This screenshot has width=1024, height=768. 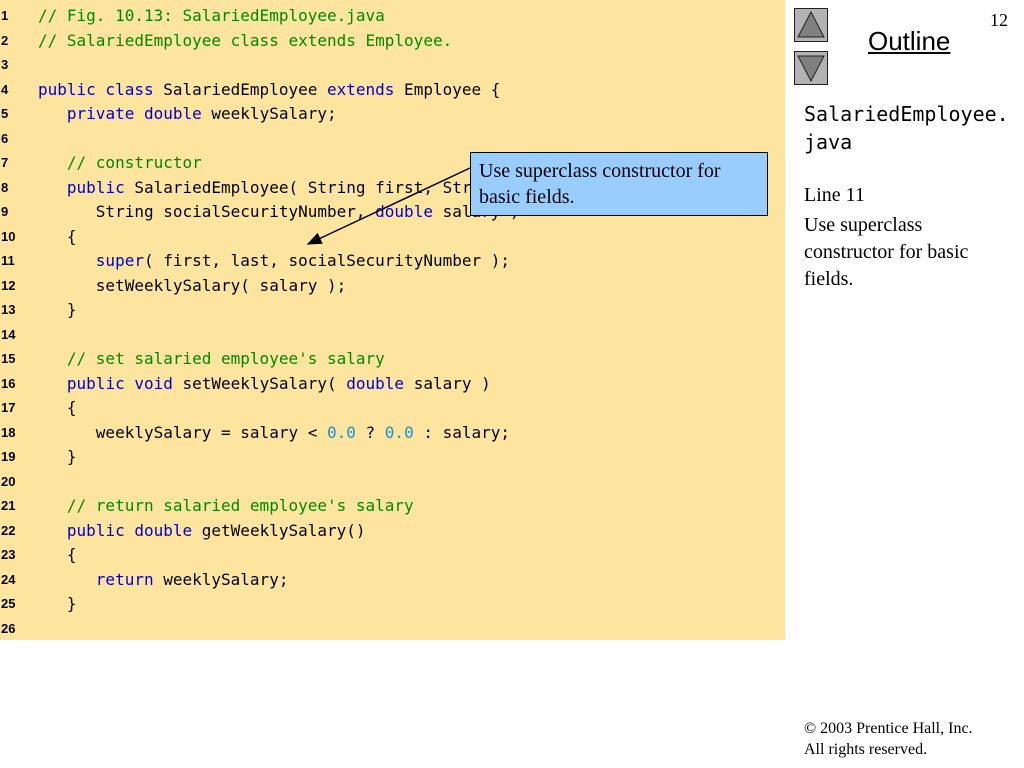 I want to click on code-token: // constructor, so click(x=120, y=162).